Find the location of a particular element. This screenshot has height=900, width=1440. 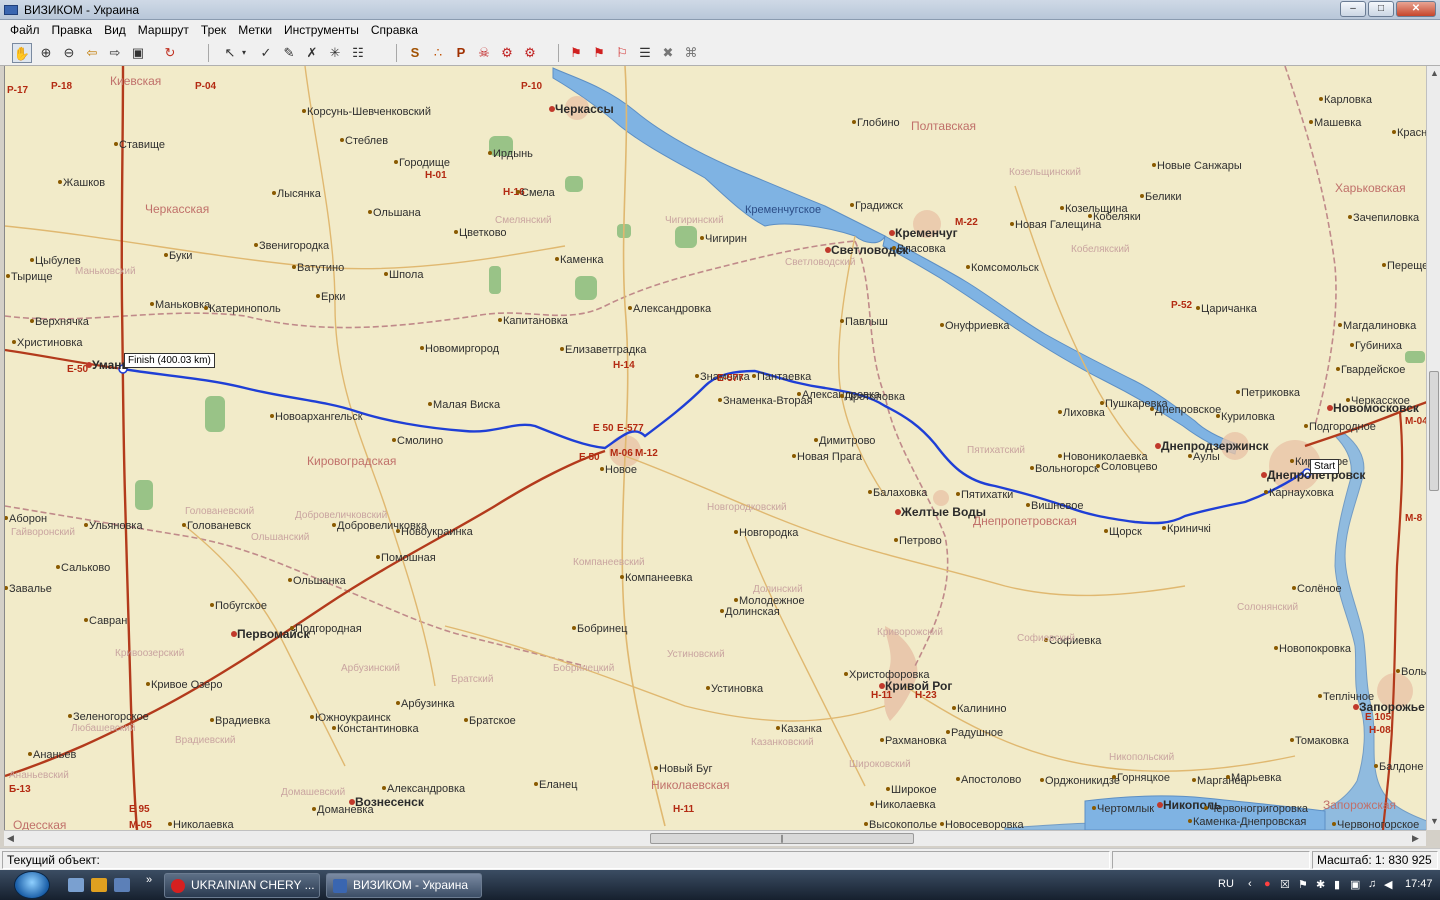

place-label-town: Знаменка-Вторая is located at coordinates (768, 401).